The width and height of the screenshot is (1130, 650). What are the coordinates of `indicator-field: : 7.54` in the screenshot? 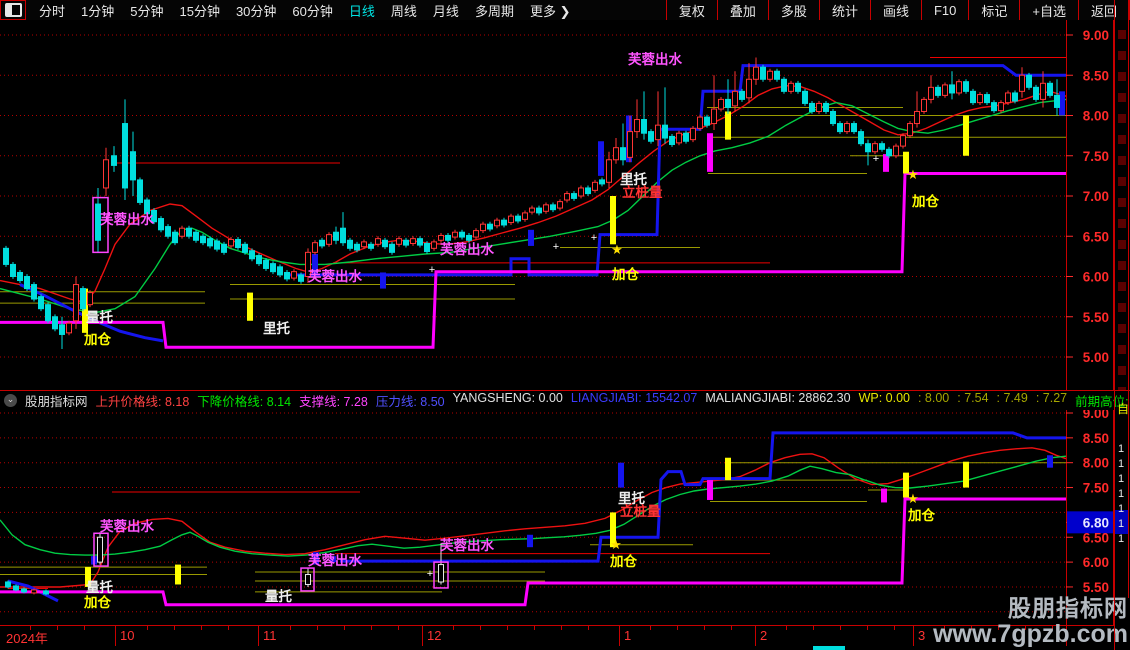 It's located at (973, 398).